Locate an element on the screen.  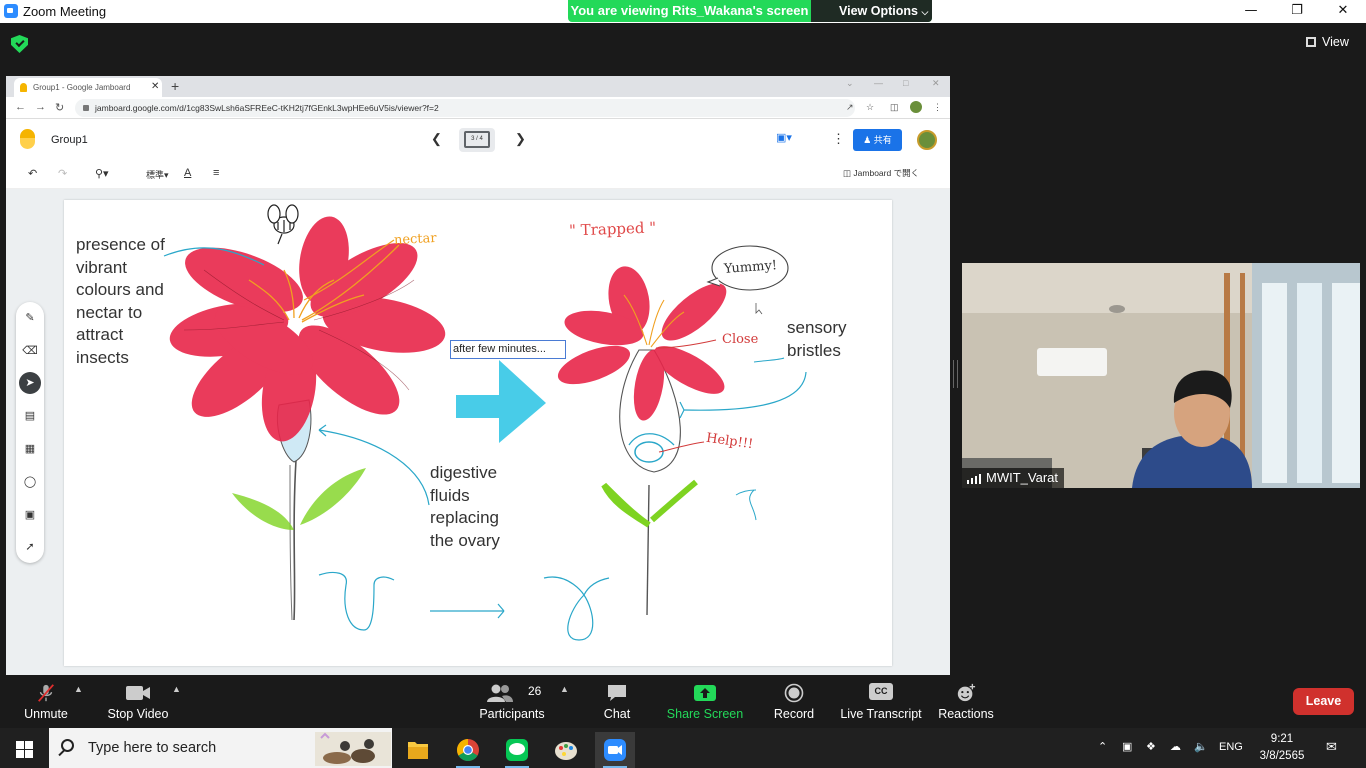
tab-search-icon: ⌄ is located at coordinates (850, 83).